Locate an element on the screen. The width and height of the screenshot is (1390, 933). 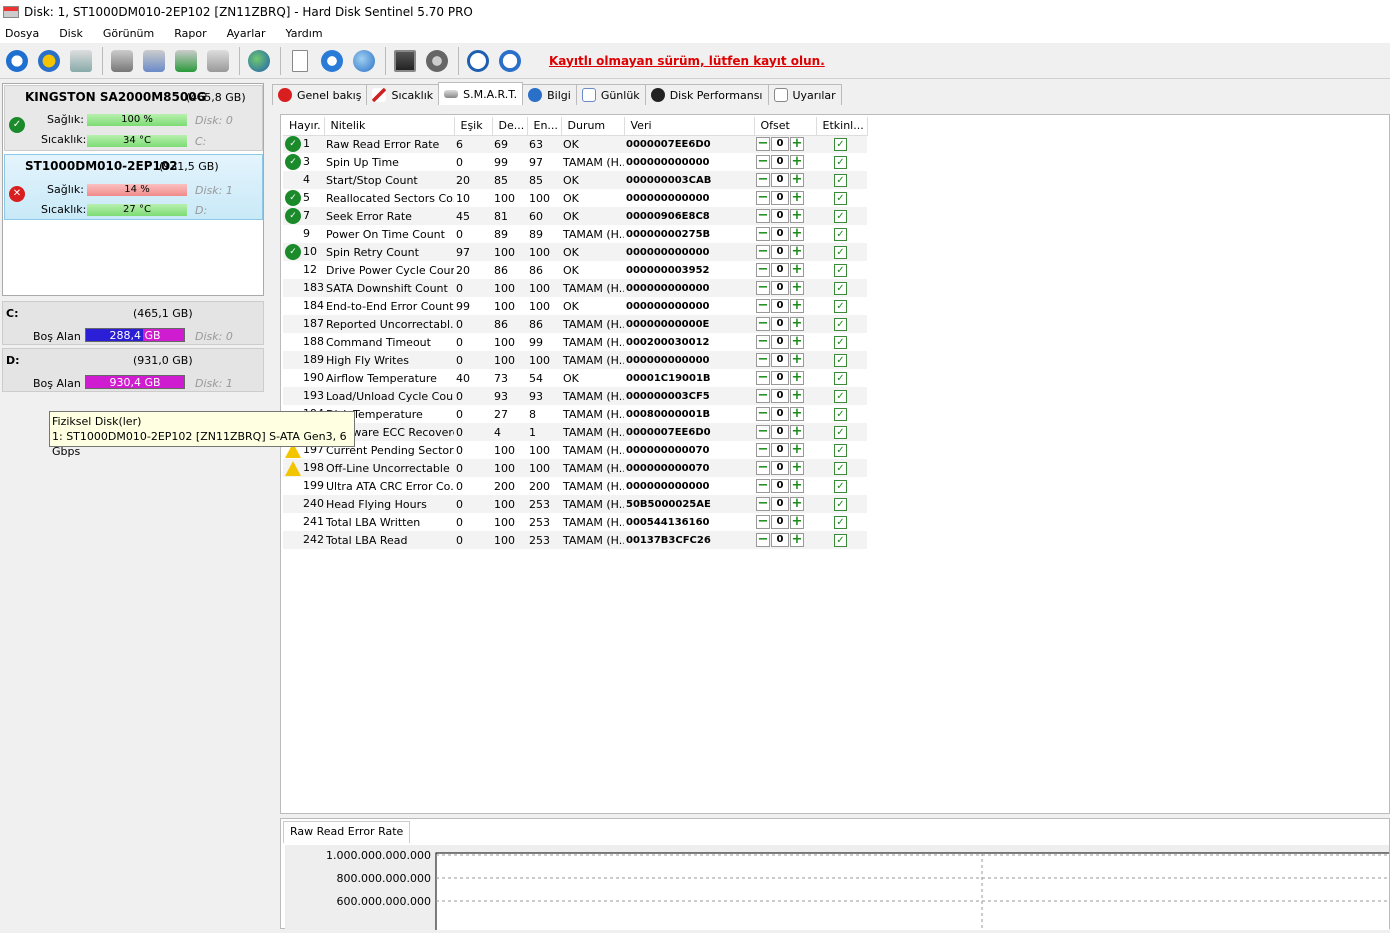
network-button is located at coordinates (364, 61).